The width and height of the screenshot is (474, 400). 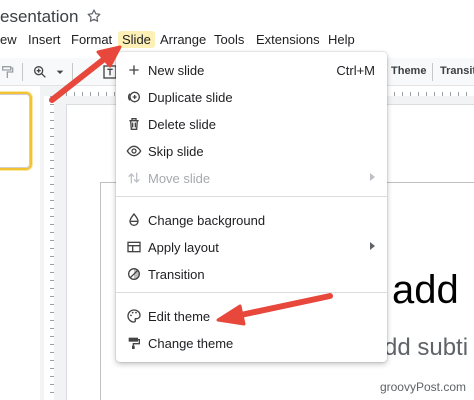 I want to click on menu-insert: Insert, so click(x=44, y=39).